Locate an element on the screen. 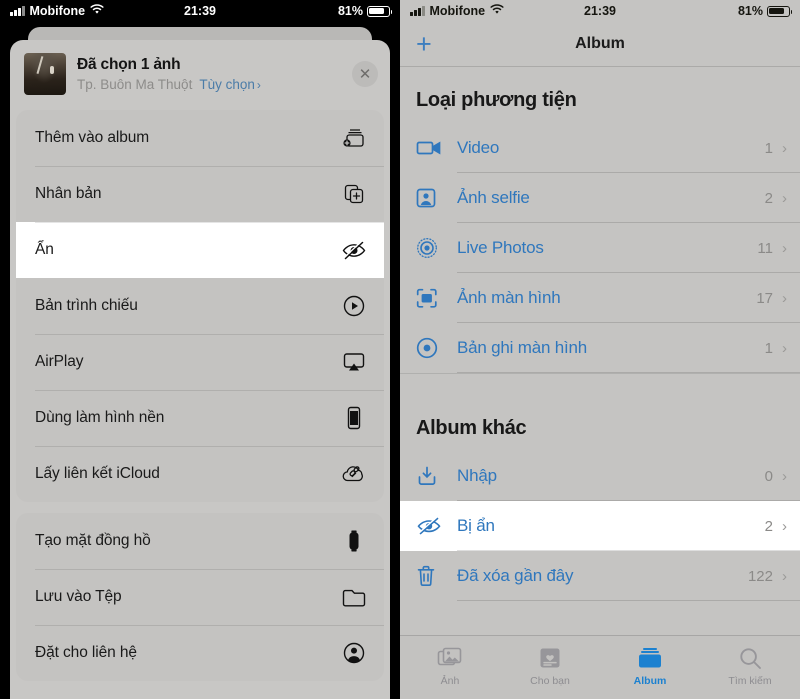 This screenshot has height=699, width=800. share-action-create-watch-face: Tạo mặt đồng hồ is located at coordinates (200, 541).